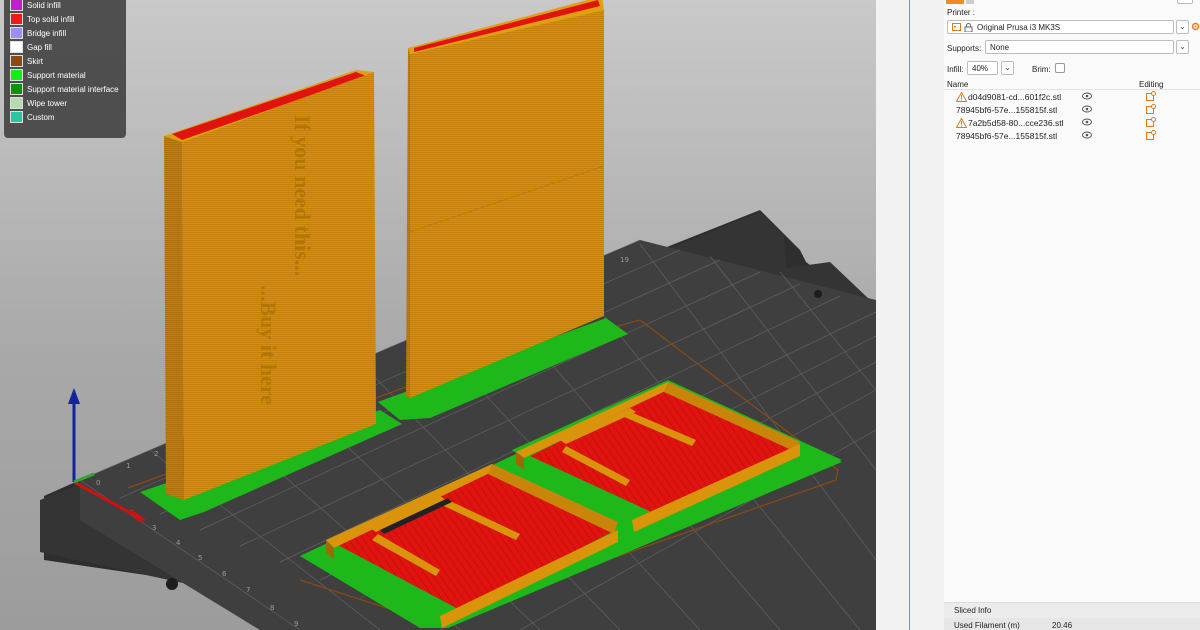 The height and width of the screenshot is (630, 1200). I want to click on printer-value: Original Prusa i3 MK3S, so click(1019, 27).